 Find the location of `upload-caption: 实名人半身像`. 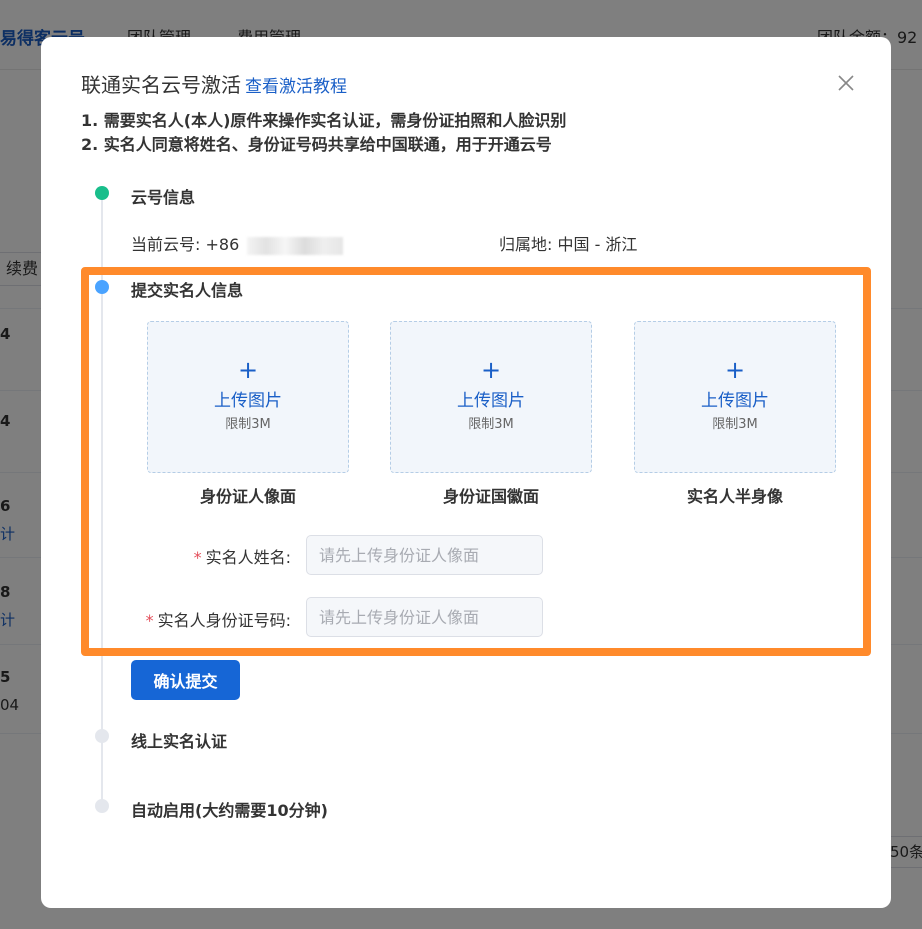

upload-caption: 实名人半身像 is located at coordinates (734, 496).